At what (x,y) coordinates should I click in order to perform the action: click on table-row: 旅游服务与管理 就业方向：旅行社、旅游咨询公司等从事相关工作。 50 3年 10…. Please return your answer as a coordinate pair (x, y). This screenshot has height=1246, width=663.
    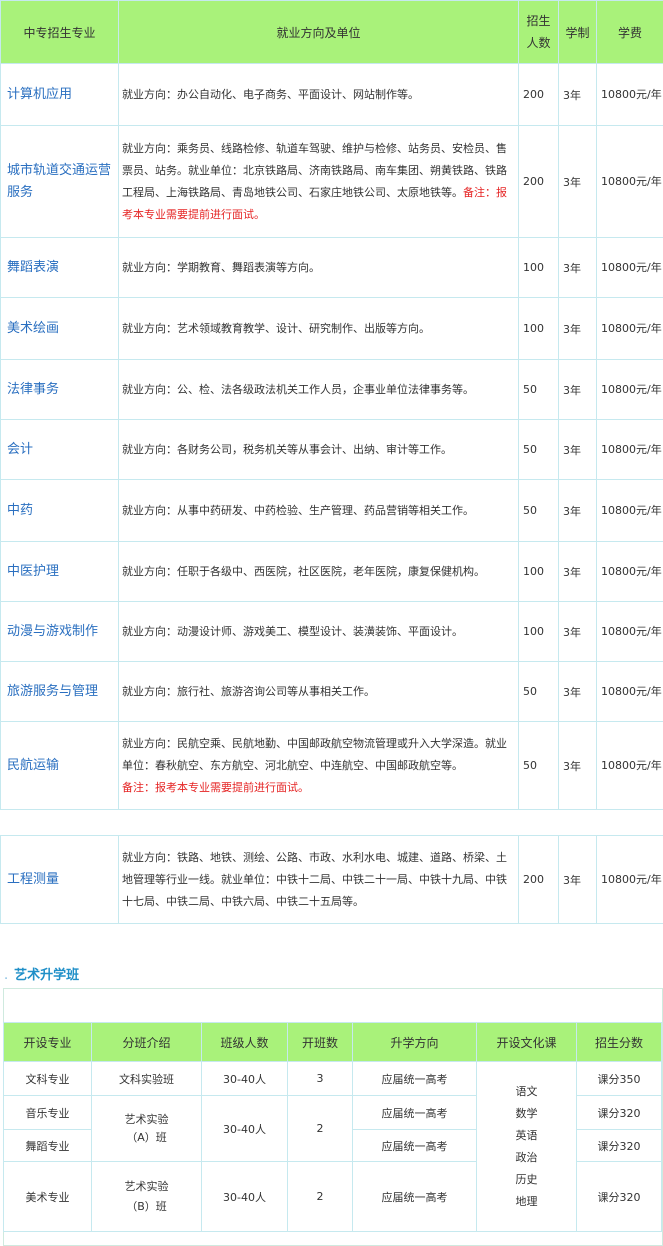
    Looking at the image, I should click on (331, 691).